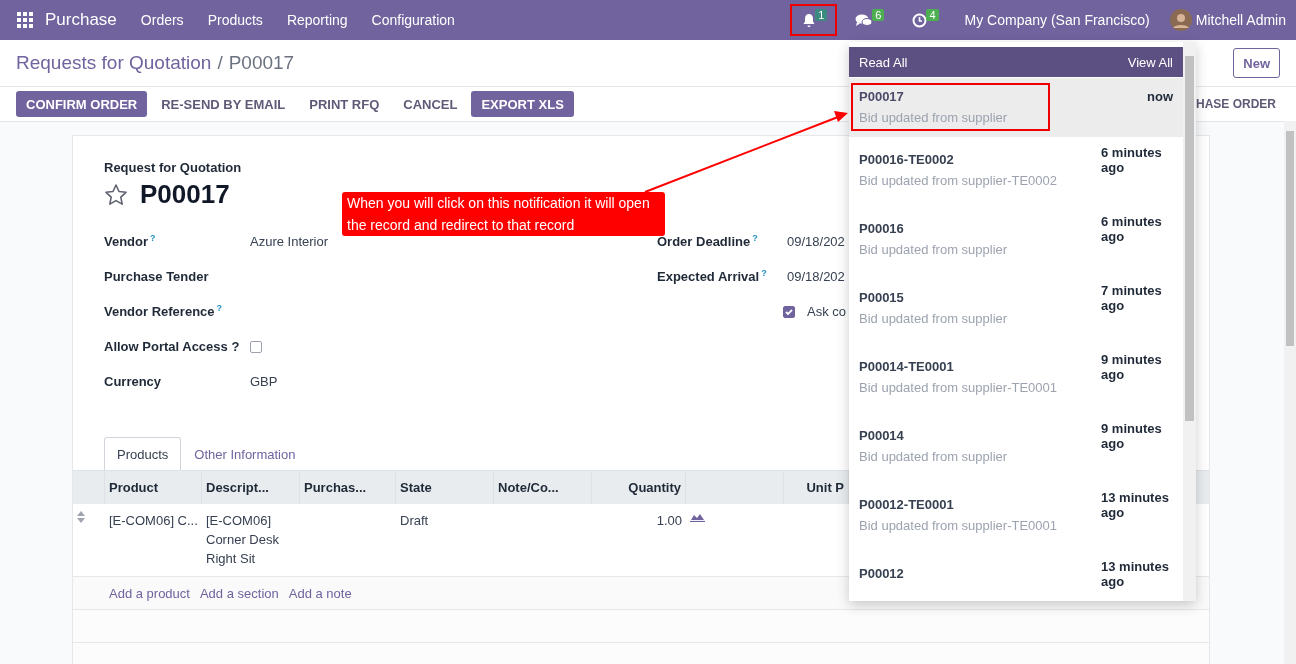 Image resolution: width=1296 pixels, height=664 pixels. I want to click on notification-item: P00015 Bid updated from supplier 7 minutes ago, so click(1016, 309).